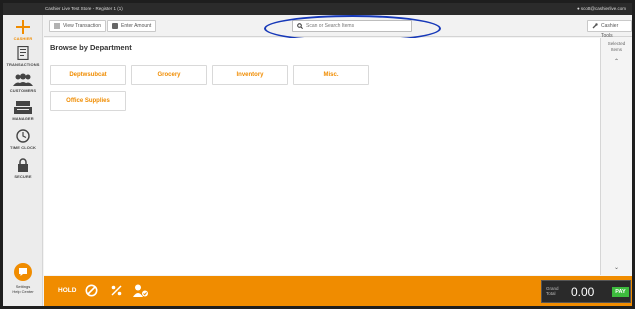  What do you see at coordinates (583, 292) in the screenshot?
I see `grand-total-amount: 0.00` at bounding box center [583, 292].